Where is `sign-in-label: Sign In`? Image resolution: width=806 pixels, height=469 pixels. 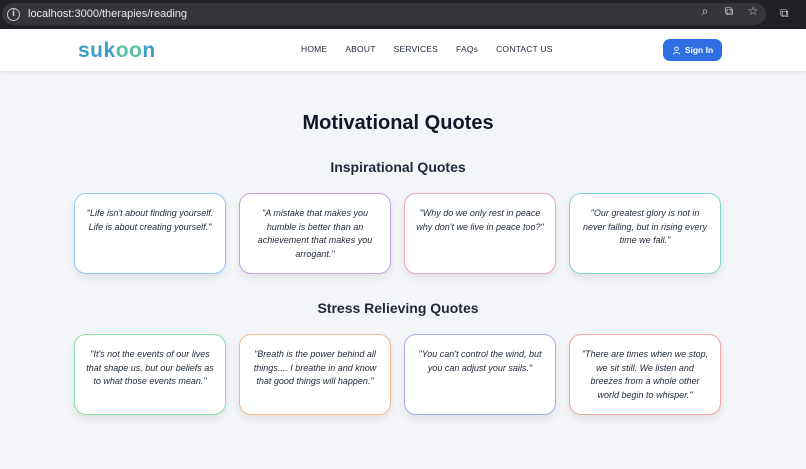
sign-in-label: Sign In is located at coordinates (699, 50).